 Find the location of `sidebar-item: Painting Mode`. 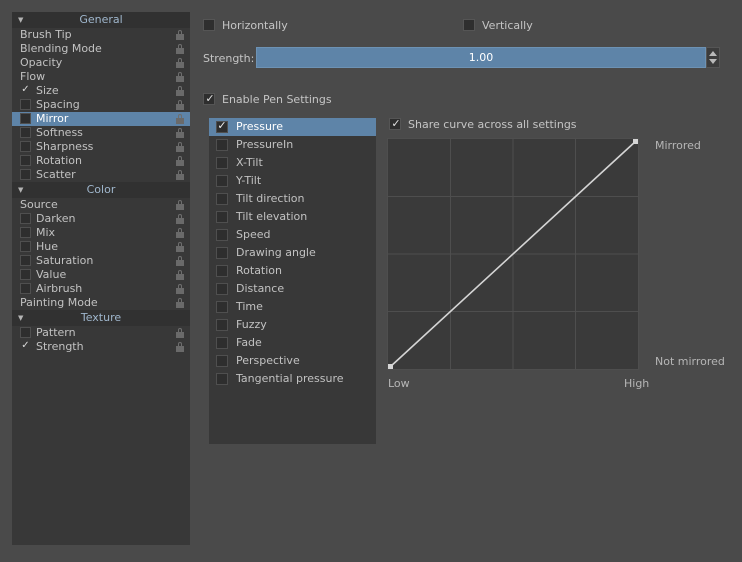

sidebar-item: Painting Mode is located at coordinates (101, 303).